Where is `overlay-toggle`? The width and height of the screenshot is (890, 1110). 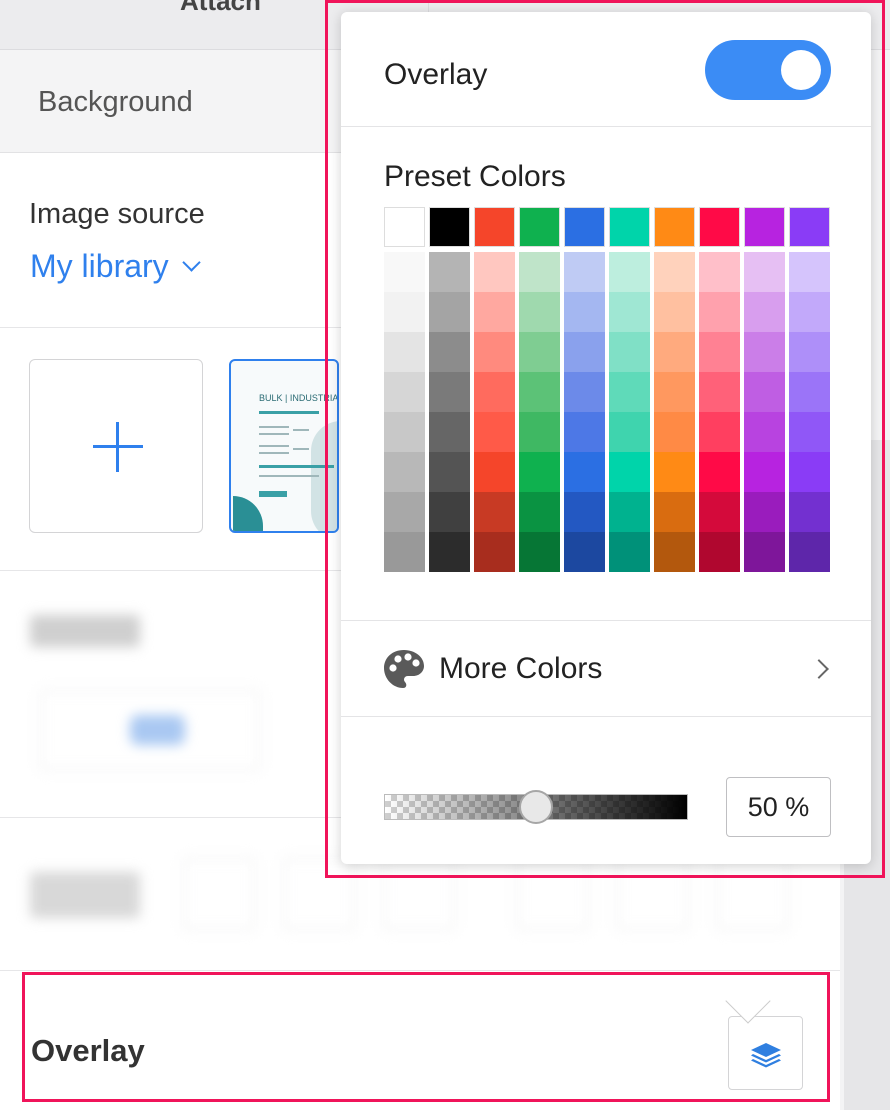
overlay-toggle is located at coordinates (768, 70).